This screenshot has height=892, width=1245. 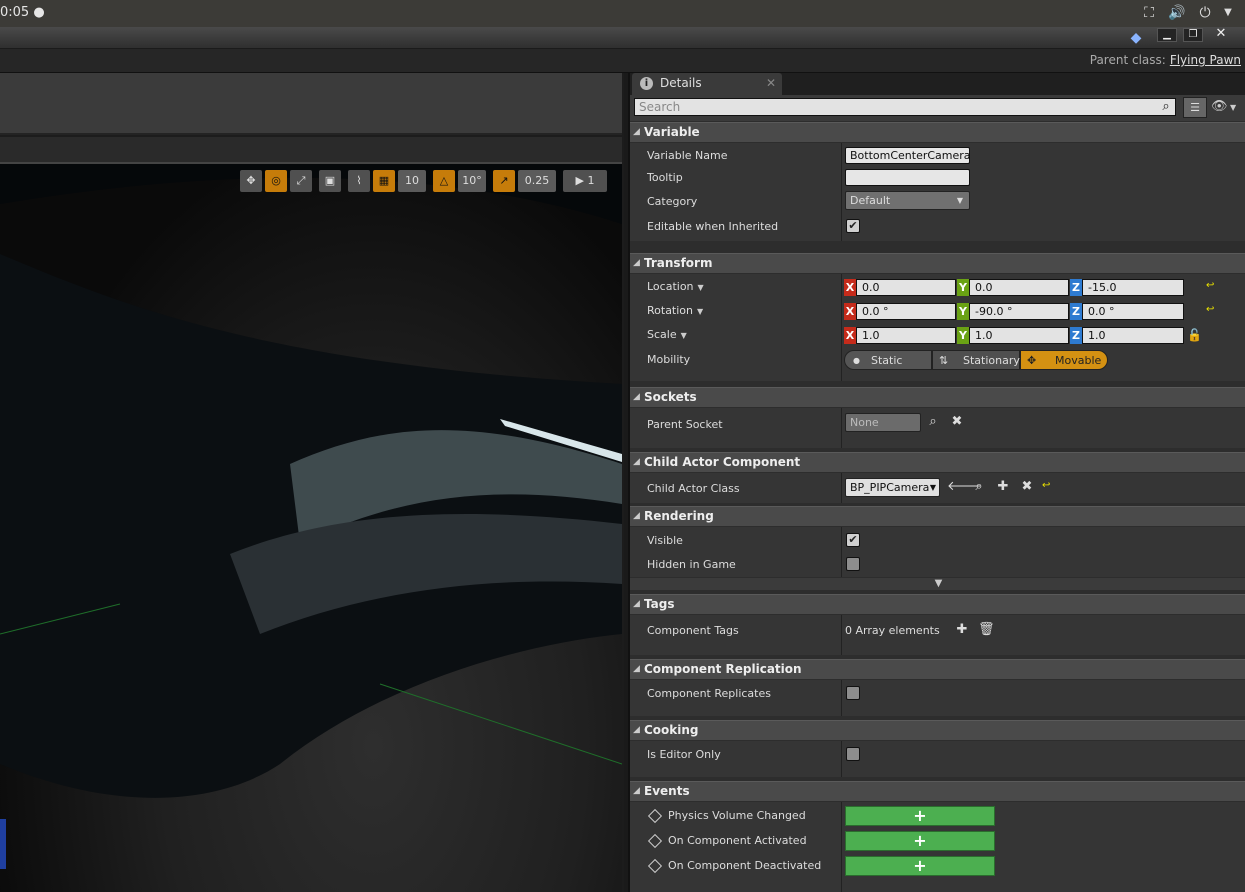 What do you see at coordinates (883, 422) in the screenshot?
I see `parent-socket-field: None` at bounding box center [883, 422].